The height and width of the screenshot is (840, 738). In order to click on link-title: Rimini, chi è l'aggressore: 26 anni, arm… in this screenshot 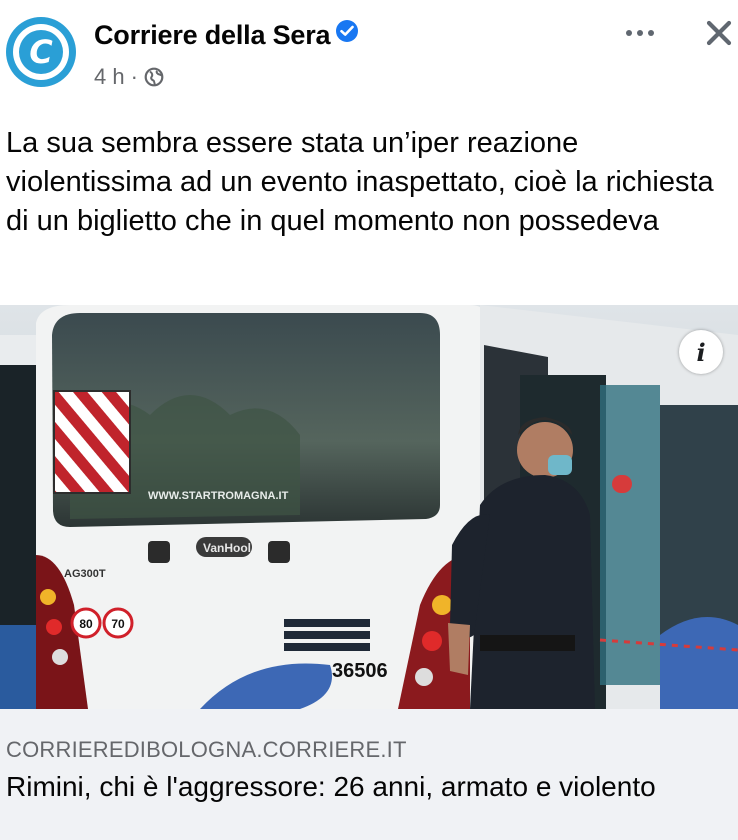, I will do `click(356, 787)`.